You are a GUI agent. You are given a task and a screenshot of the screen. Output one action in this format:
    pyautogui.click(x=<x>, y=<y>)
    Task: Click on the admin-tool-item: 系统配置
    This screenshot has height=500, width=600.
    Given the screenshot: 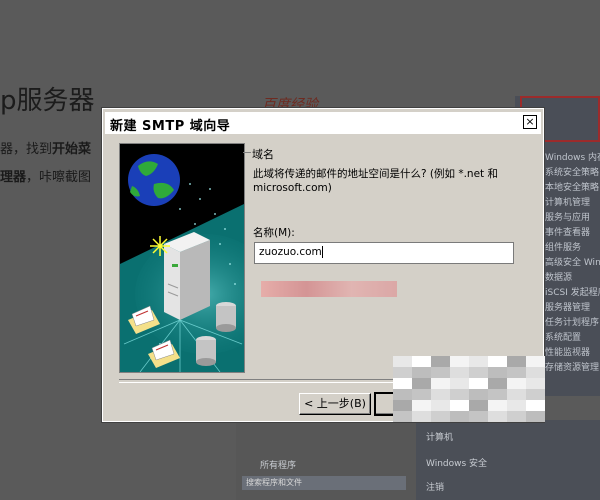 What is the action you would take?
    pyautogui.click(x=563, y=336)
    